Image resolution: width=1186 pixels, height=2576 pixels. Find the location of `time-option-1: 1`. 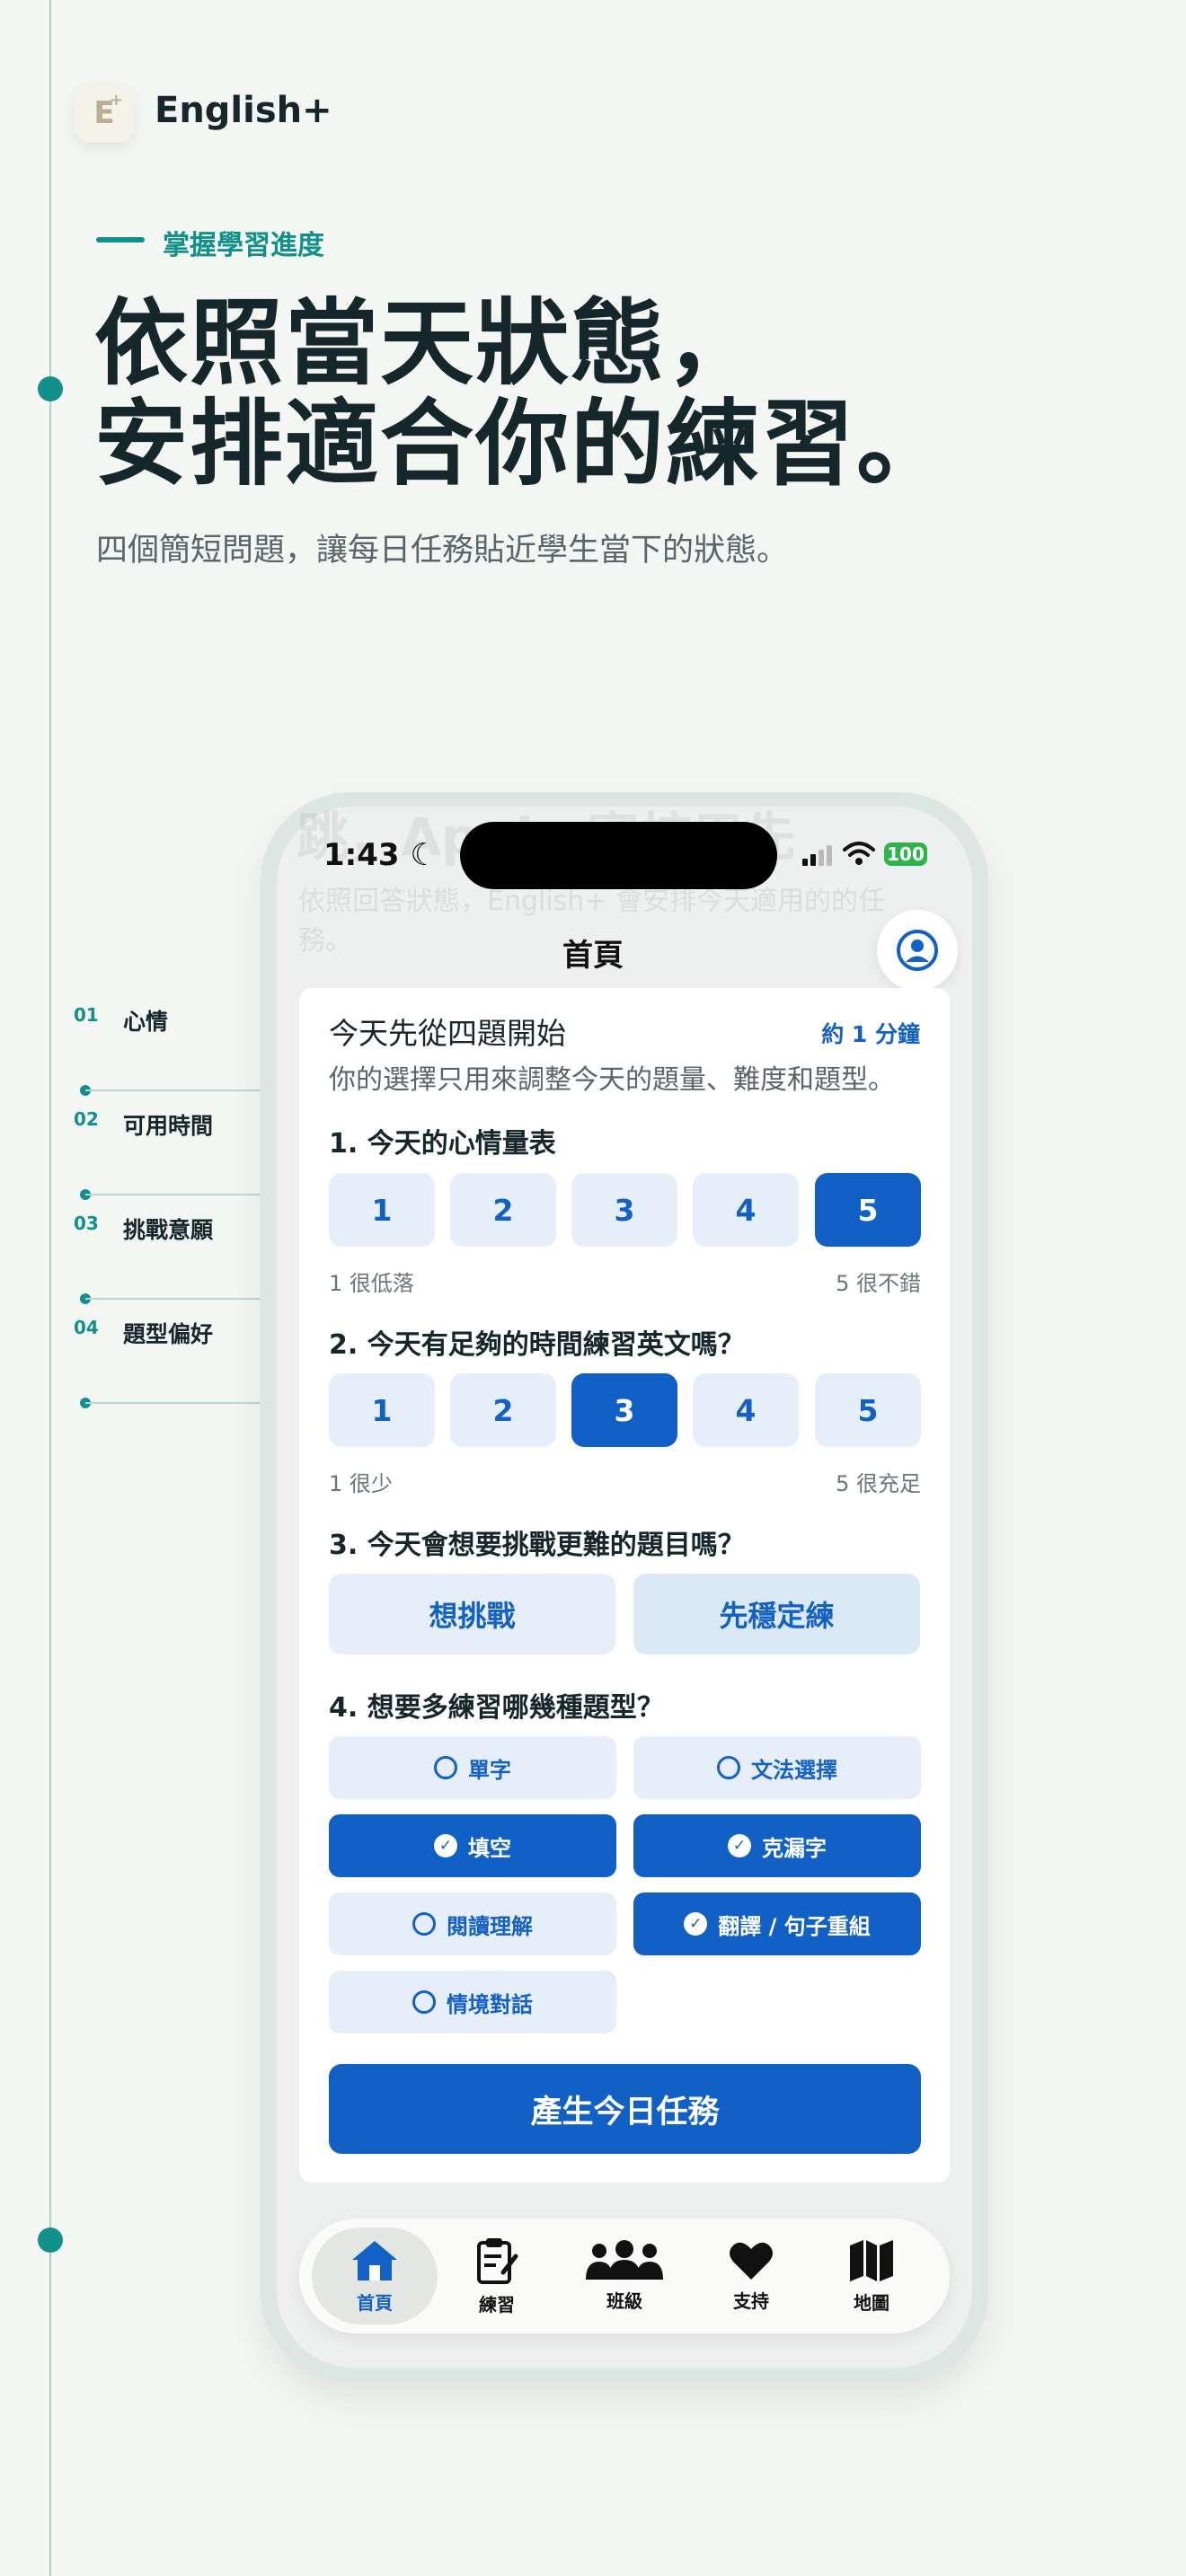

time-option-1: 1 is located at coordinates (382, 1410).